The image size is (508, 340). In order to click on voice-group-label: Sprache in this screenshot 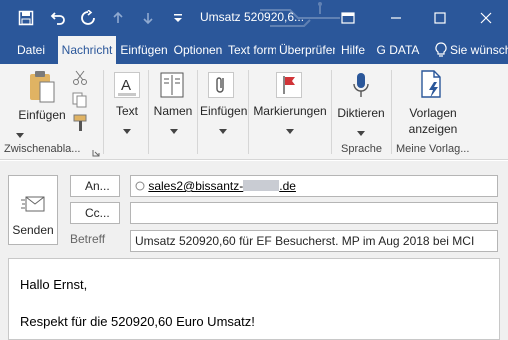, I will do `click(361, 149)`.